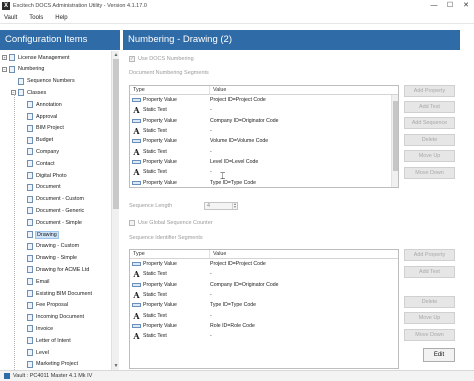  I want to click on collapse-icon: −, so click(4, 69).